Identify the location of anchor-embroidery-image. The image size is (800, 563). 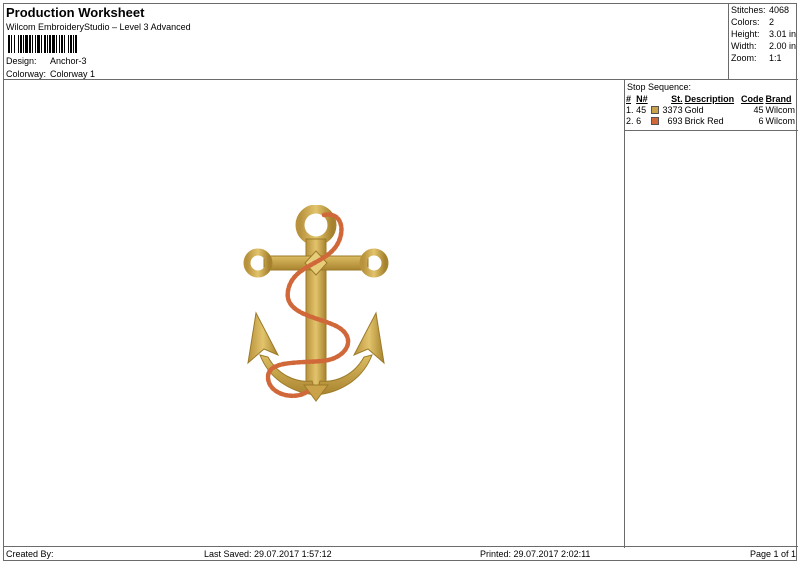
(316, 303).